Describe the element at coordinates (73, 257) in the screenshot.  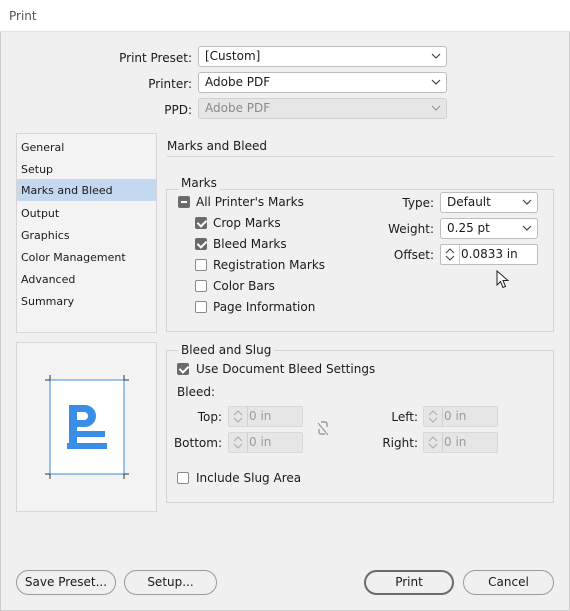
I see `nav-item-label: Color Management` at that location.